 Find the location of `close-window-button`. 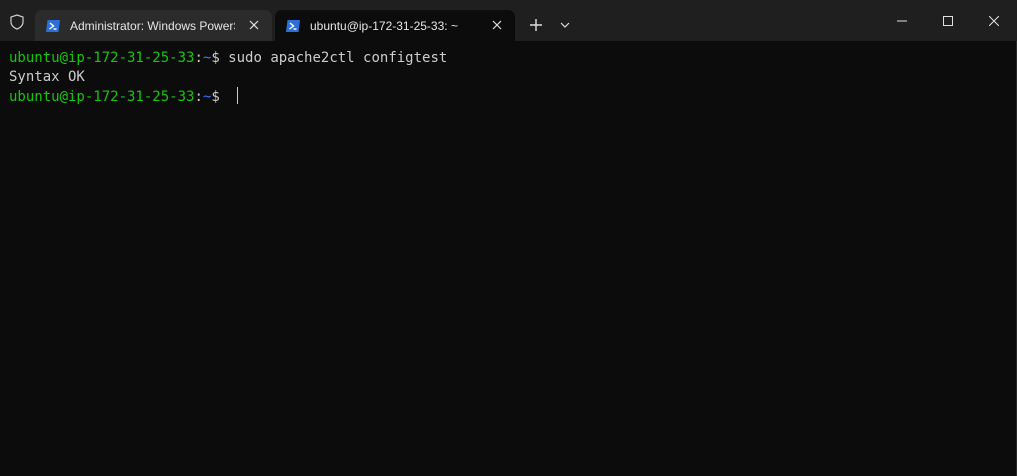

close-window-button is located at coordinates (994, 20).